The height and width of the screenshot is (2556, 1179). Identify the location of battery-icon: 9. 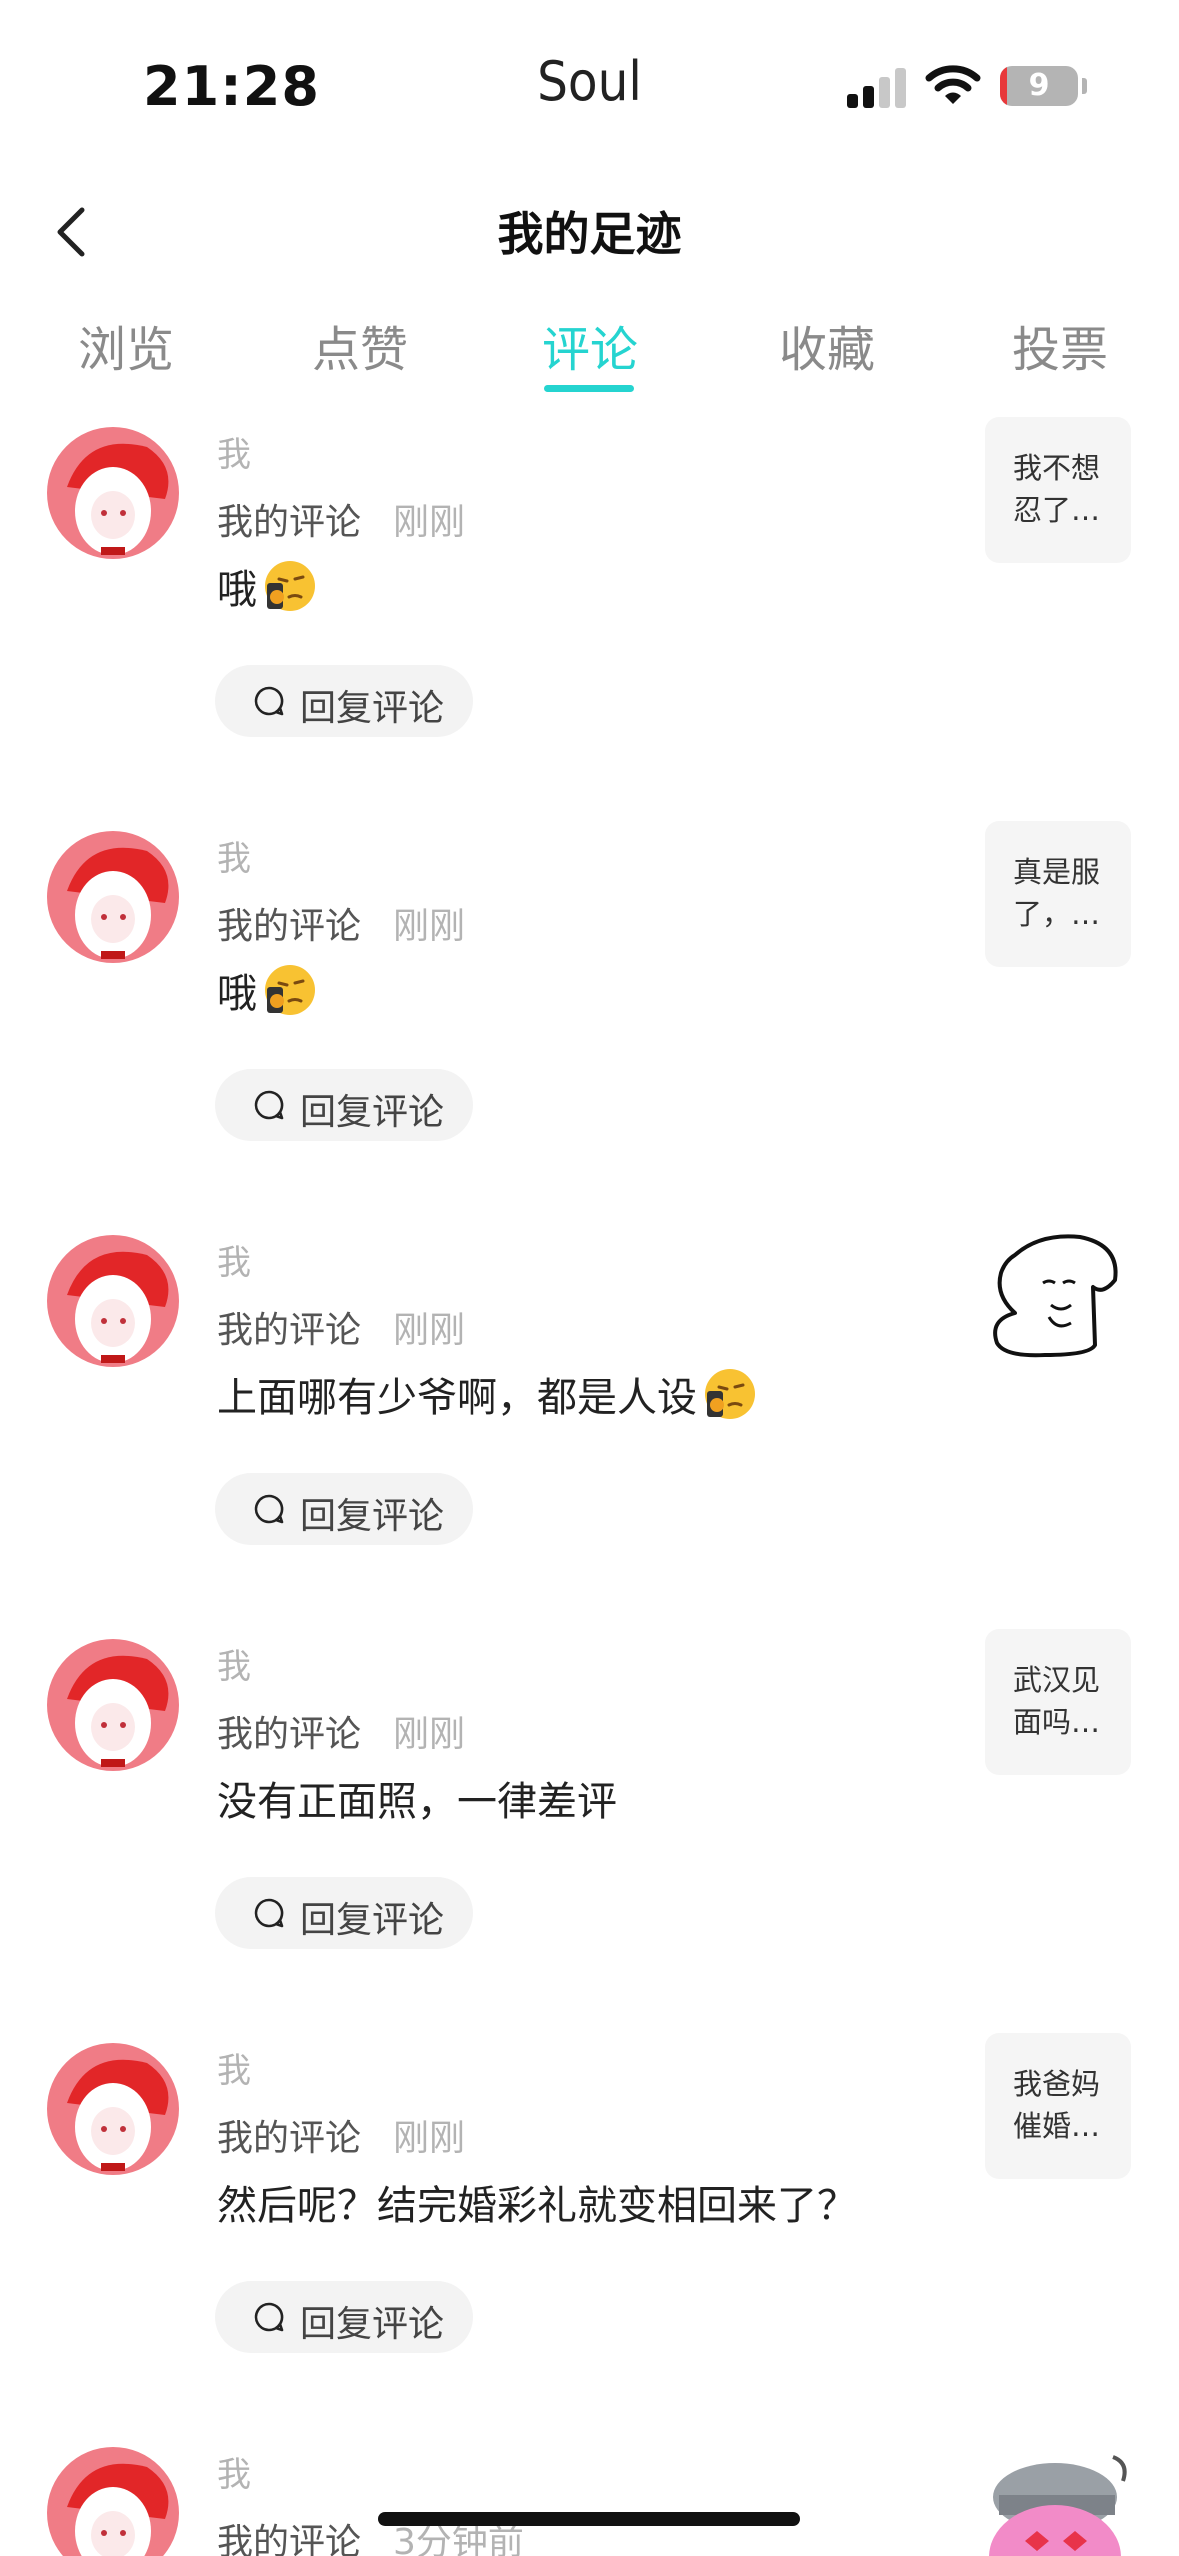
(1039, 86).